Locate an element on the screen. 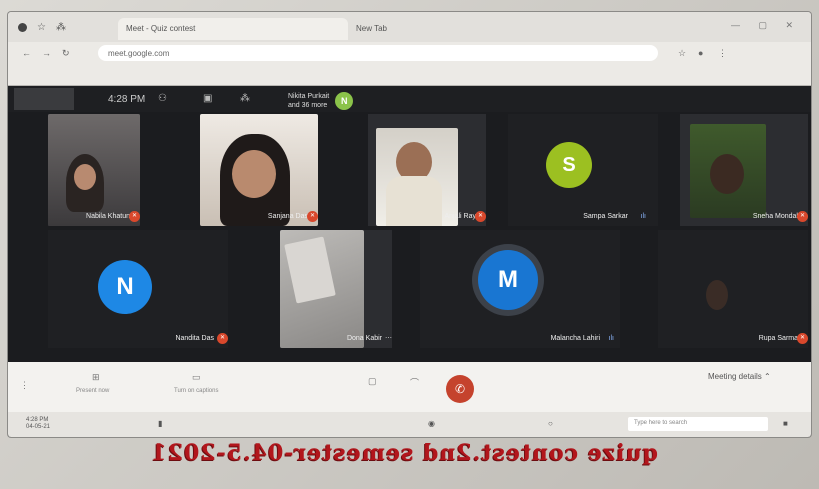  taskbar-icon: ▮ is located at coordinates (160, 423).